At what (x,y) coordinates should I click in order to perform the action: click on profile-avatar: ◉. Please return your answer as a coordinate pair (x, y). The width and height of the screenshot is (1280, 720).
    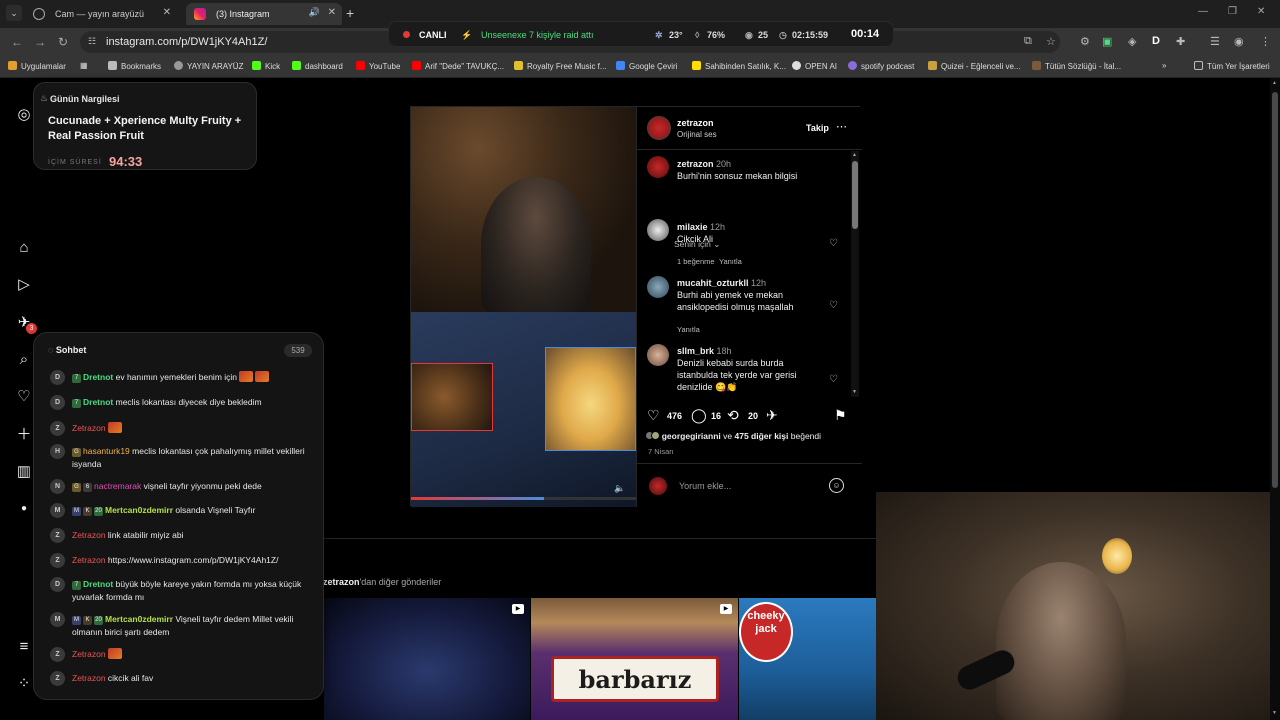
    Looking at the image, I should click on (1239, 41).